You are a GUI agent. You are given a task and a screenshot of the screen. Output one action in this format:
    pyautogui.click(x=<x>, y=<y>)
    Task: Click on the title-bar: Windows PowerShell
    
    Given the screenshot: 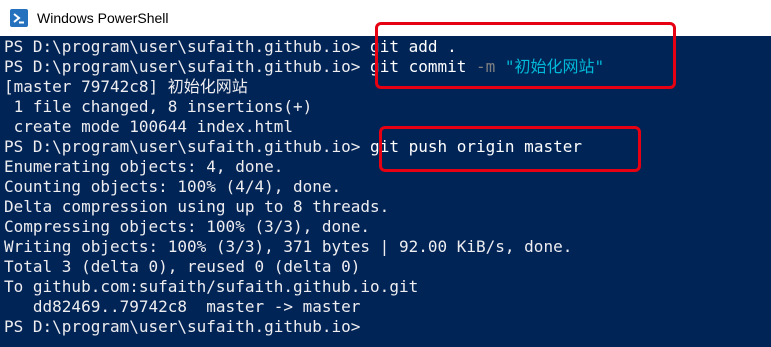 What is the action you would take?
    pyautogui.click(x=385, y=18)
    